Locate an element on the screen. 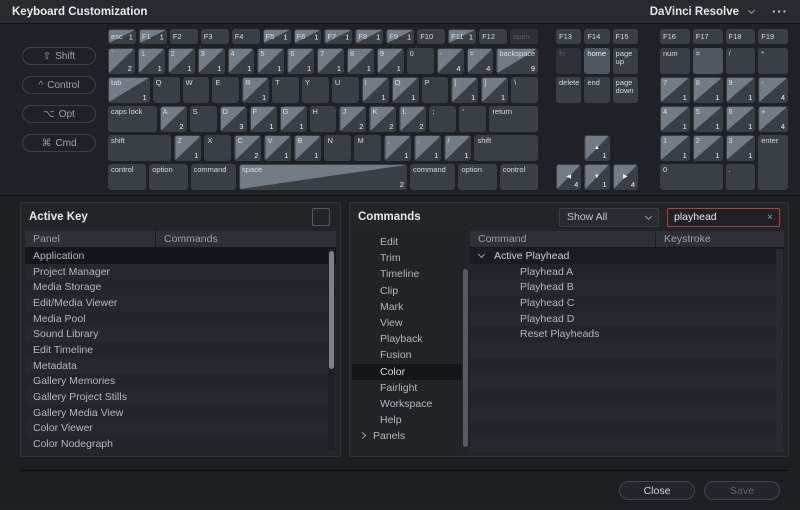 The height and width of the screenshot is (510, 800). category-item-trim: Trim is located at coordinates (407, 258).